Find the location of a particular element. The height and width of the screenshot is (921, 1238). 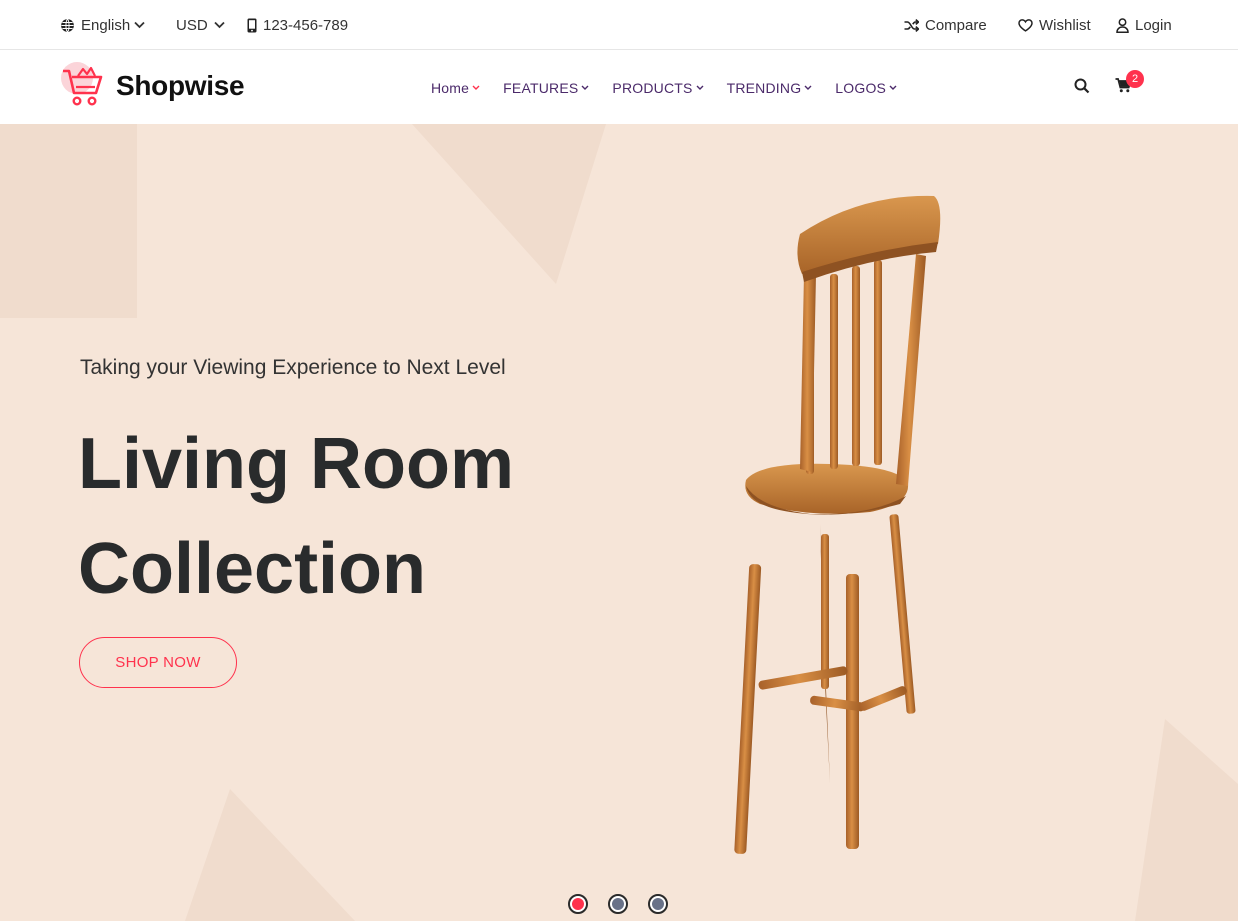

shuffle-icon is located at coordinates (911, 25).